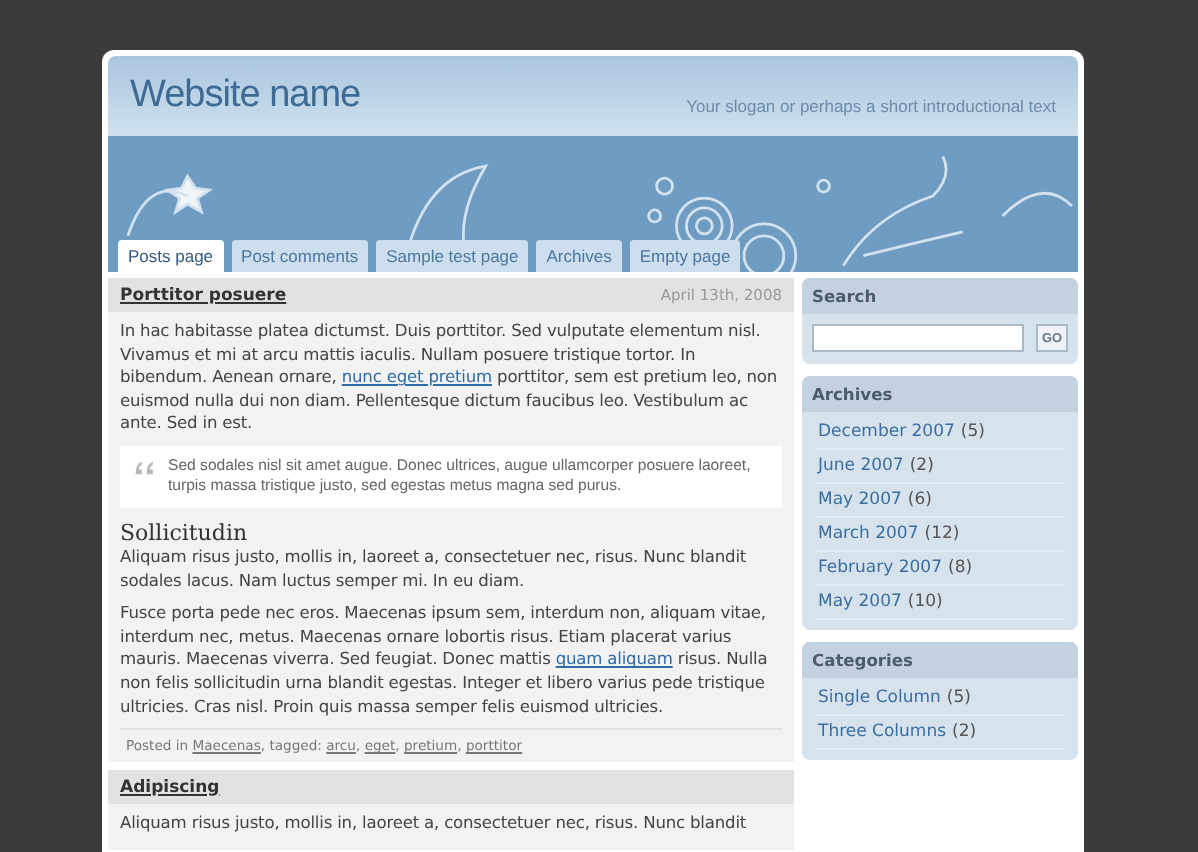 The image size is (1198, 852). Describe the element at coordinates (614, 658) in the screenshot. I see `inline-link: quam aliquam` at that location.